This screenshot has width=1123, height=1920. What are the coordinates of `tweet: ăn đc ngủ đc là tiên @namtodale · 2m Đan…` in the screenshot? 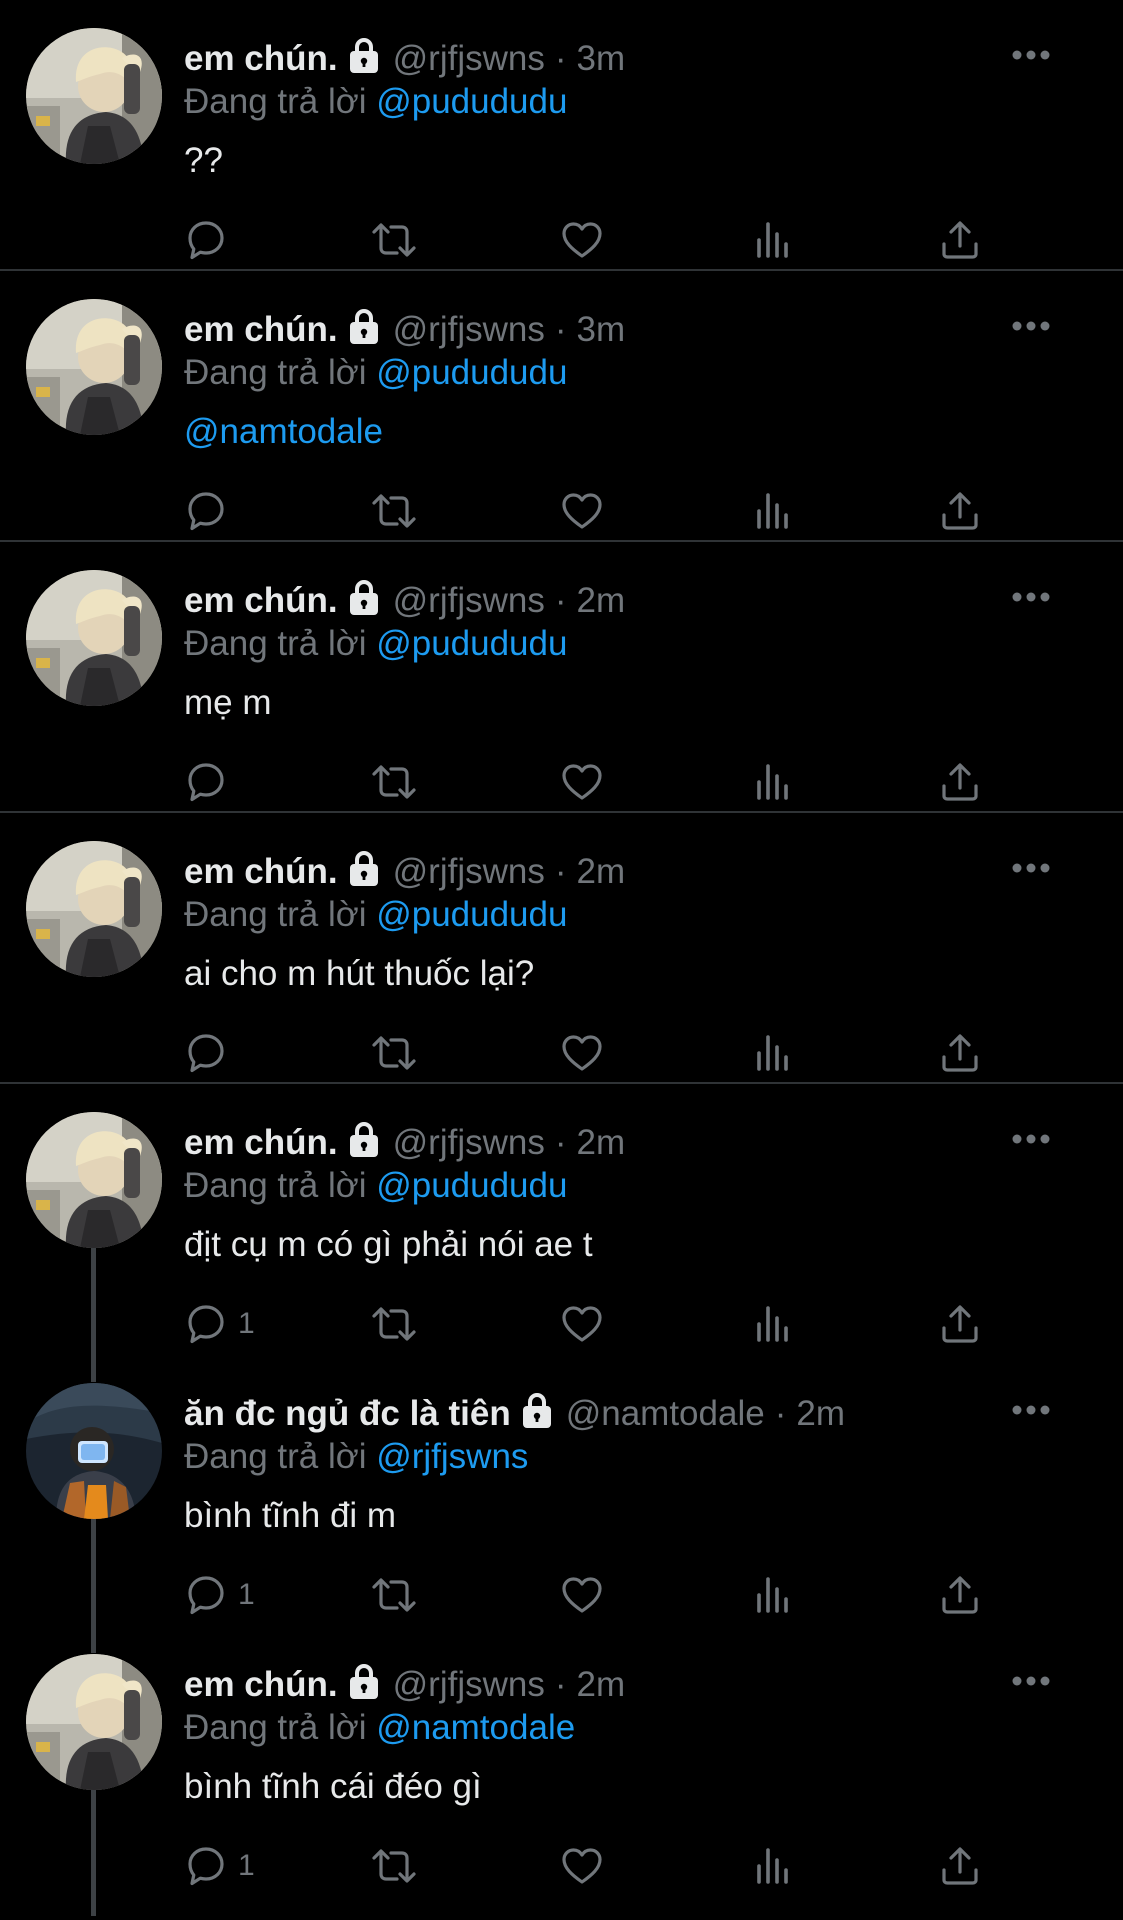 It's located at (561, 1490).